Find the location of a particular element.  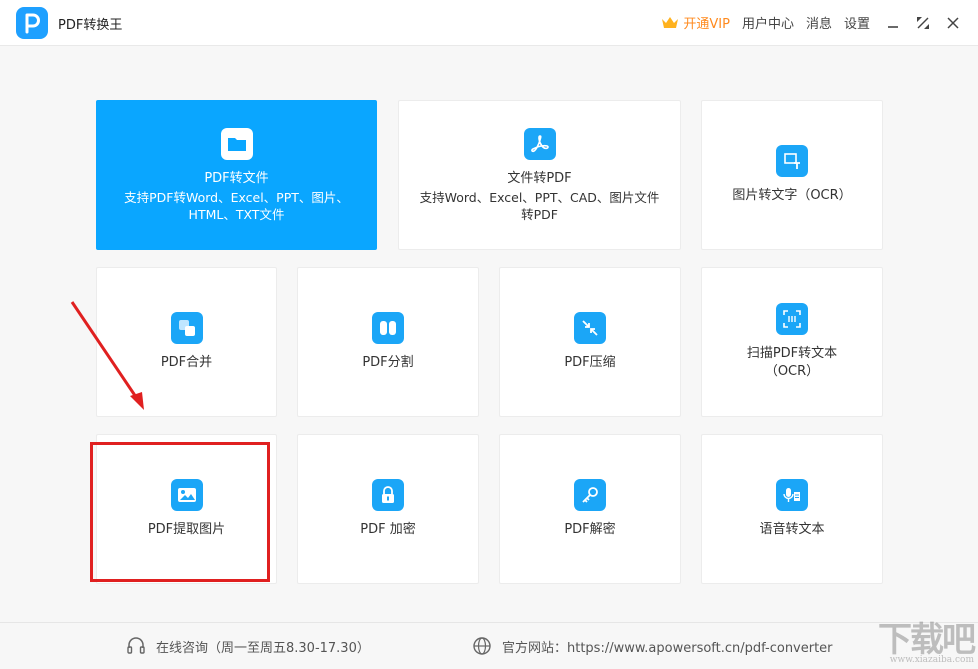

card-pdf-encrypt: PDF 加密 is located at coordinates (388, 509).